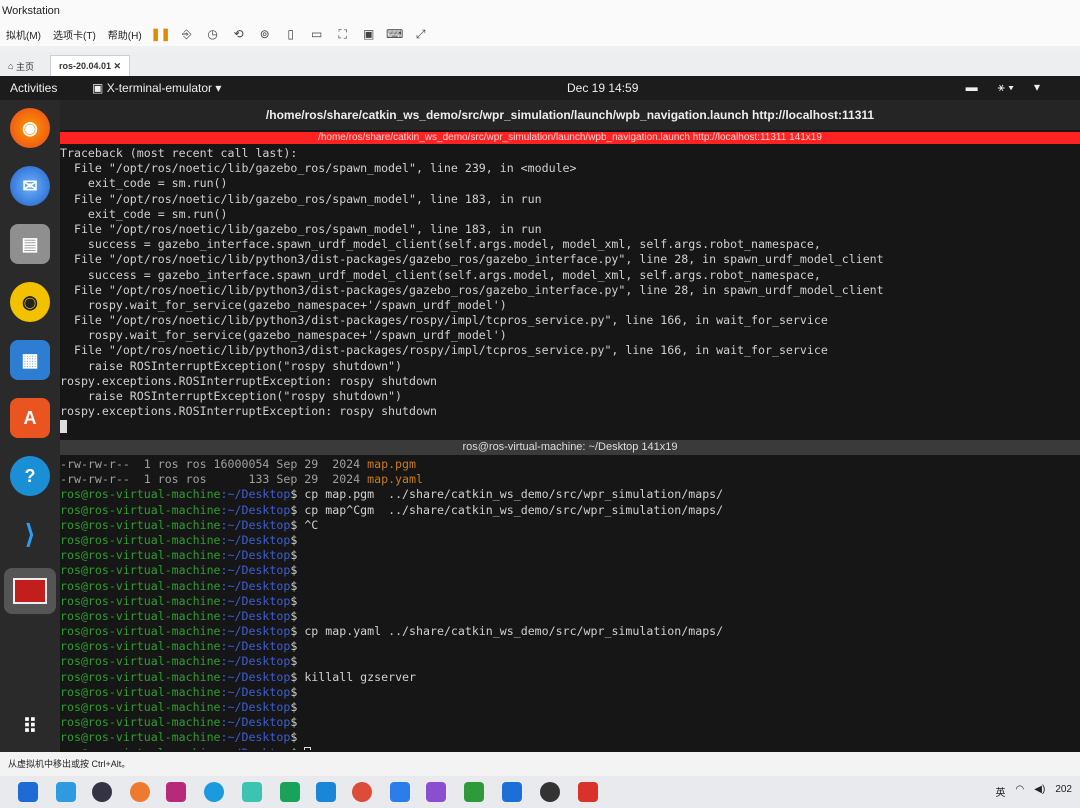 This screenshot has height=808, width=1080. I want to click on clock: Dec 19 14:59, so click(602, 88).